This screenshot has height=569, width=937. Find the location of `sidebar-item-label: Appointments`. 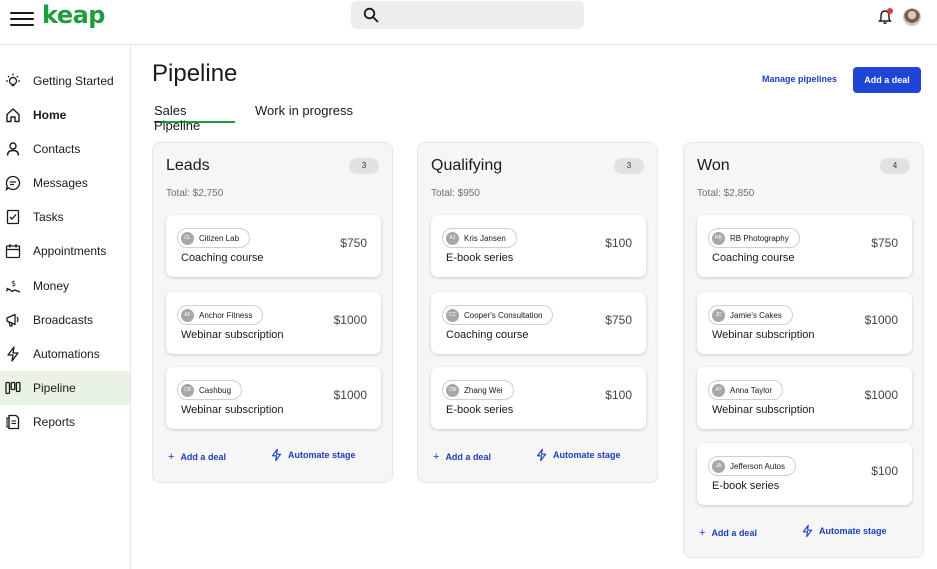

sidebar-item-label: Appointments is located at coordinates (70, 251).